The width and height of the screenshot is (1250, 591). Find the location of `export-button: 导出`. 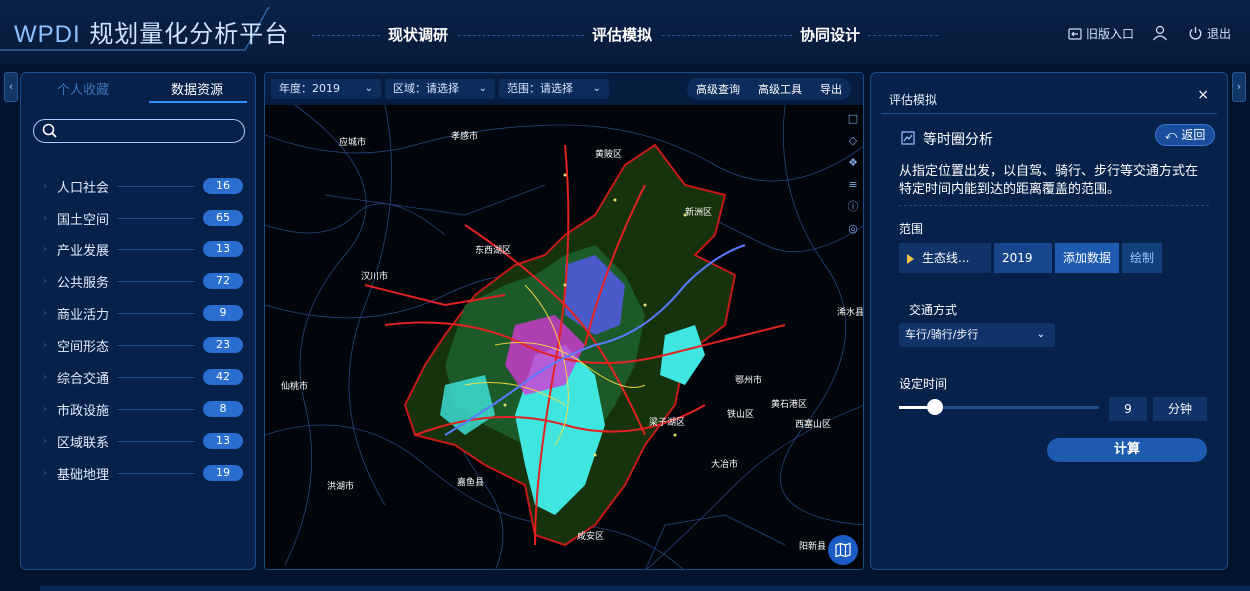

export-button: 导出 is located at coordinates (831, 89).